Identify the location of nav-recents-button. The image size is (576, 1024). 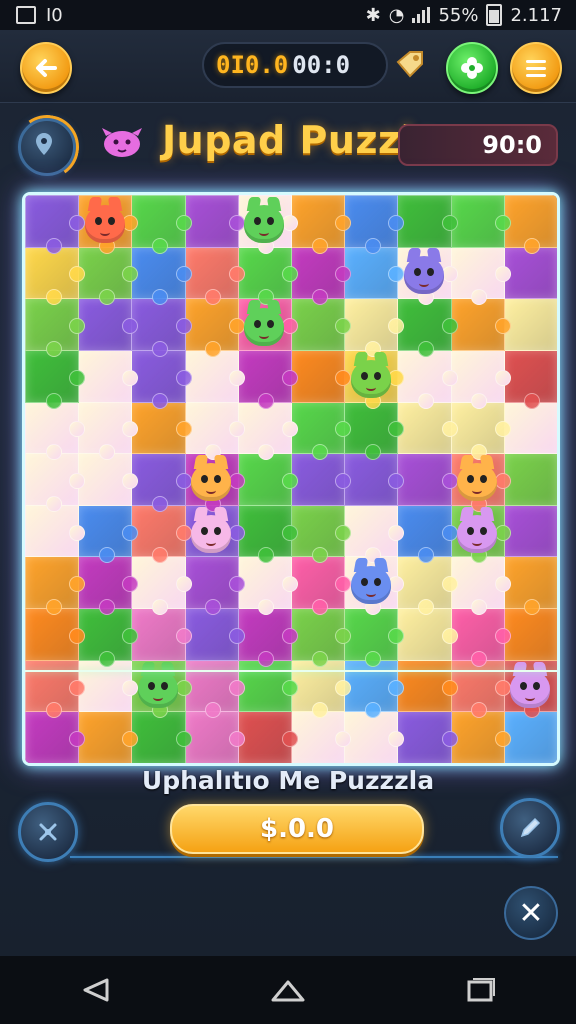
(480, 990).